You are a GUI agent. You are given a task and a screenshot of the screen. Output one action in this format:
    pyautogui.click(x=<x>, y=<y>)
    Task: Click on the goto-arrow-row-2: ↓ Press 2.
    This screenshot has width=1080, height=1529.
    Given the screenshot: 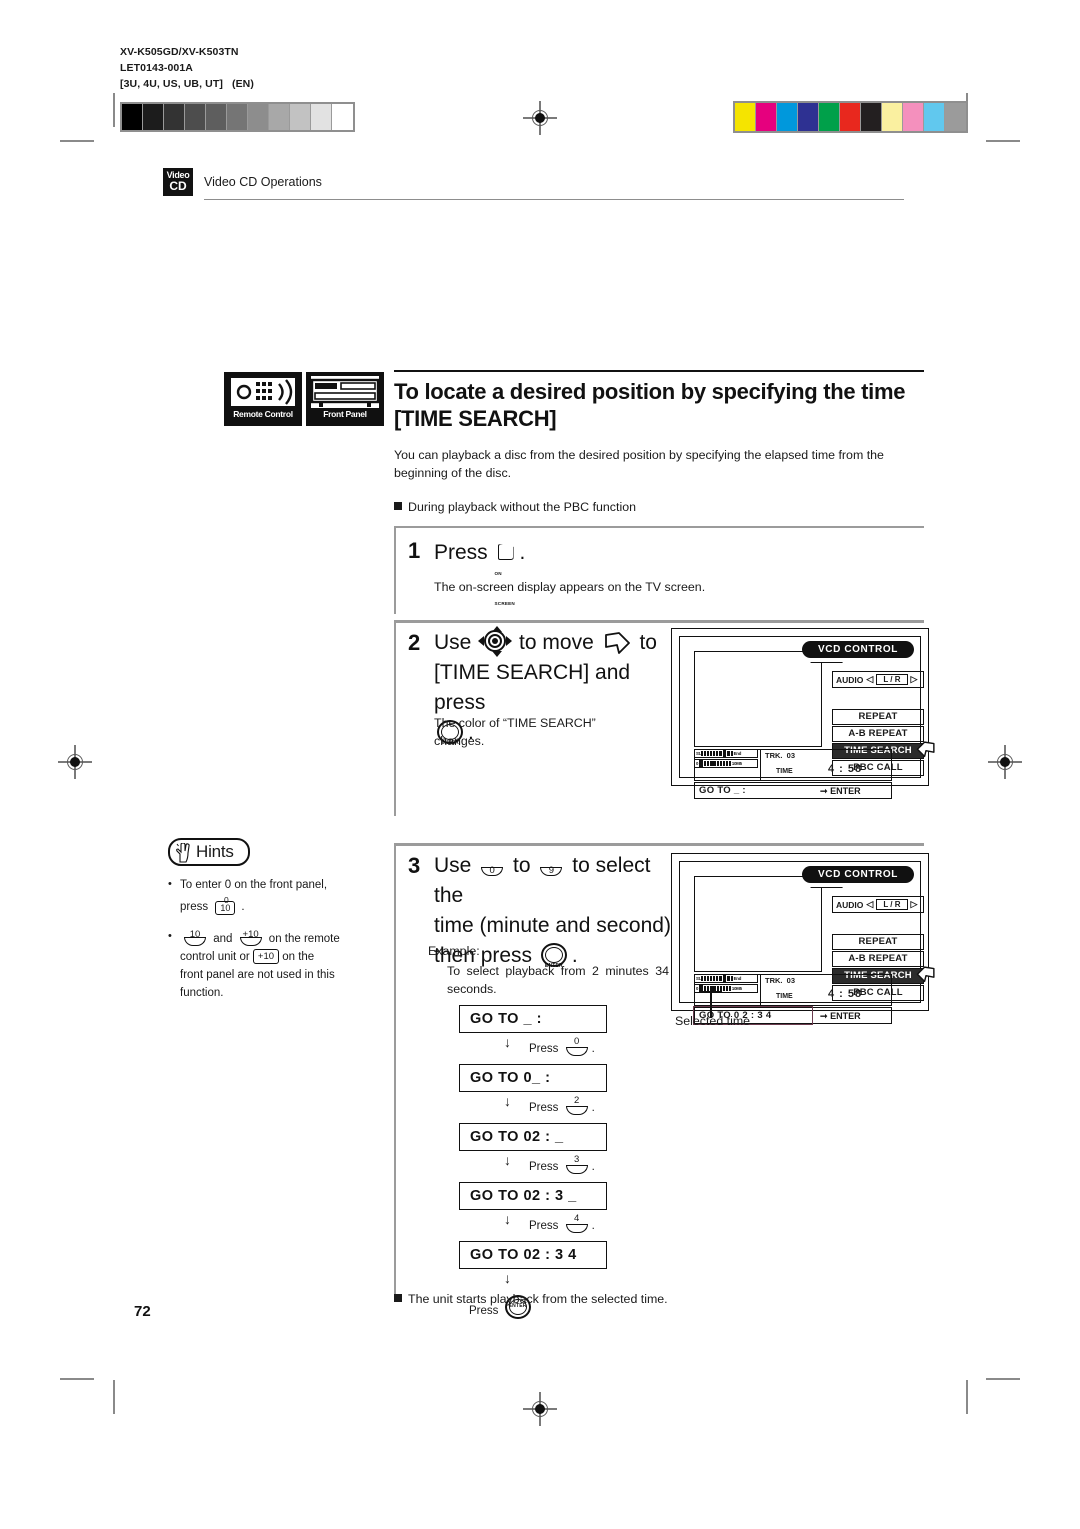 What is the action you would take?
    pyautogui.click(x=579, y=1107)
    